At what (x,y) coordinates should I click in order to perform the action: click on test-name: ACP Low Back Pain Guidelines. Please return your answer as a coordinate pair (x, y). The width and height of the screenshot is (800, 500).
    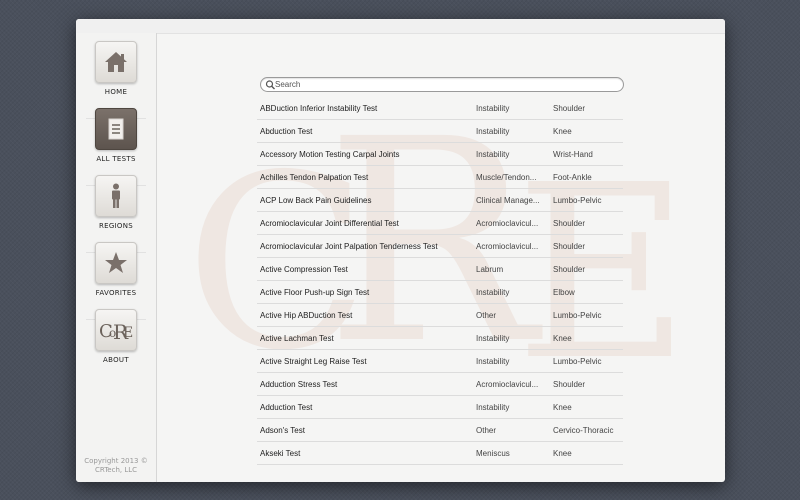
    Looking at the image, I should click on (316, 200).